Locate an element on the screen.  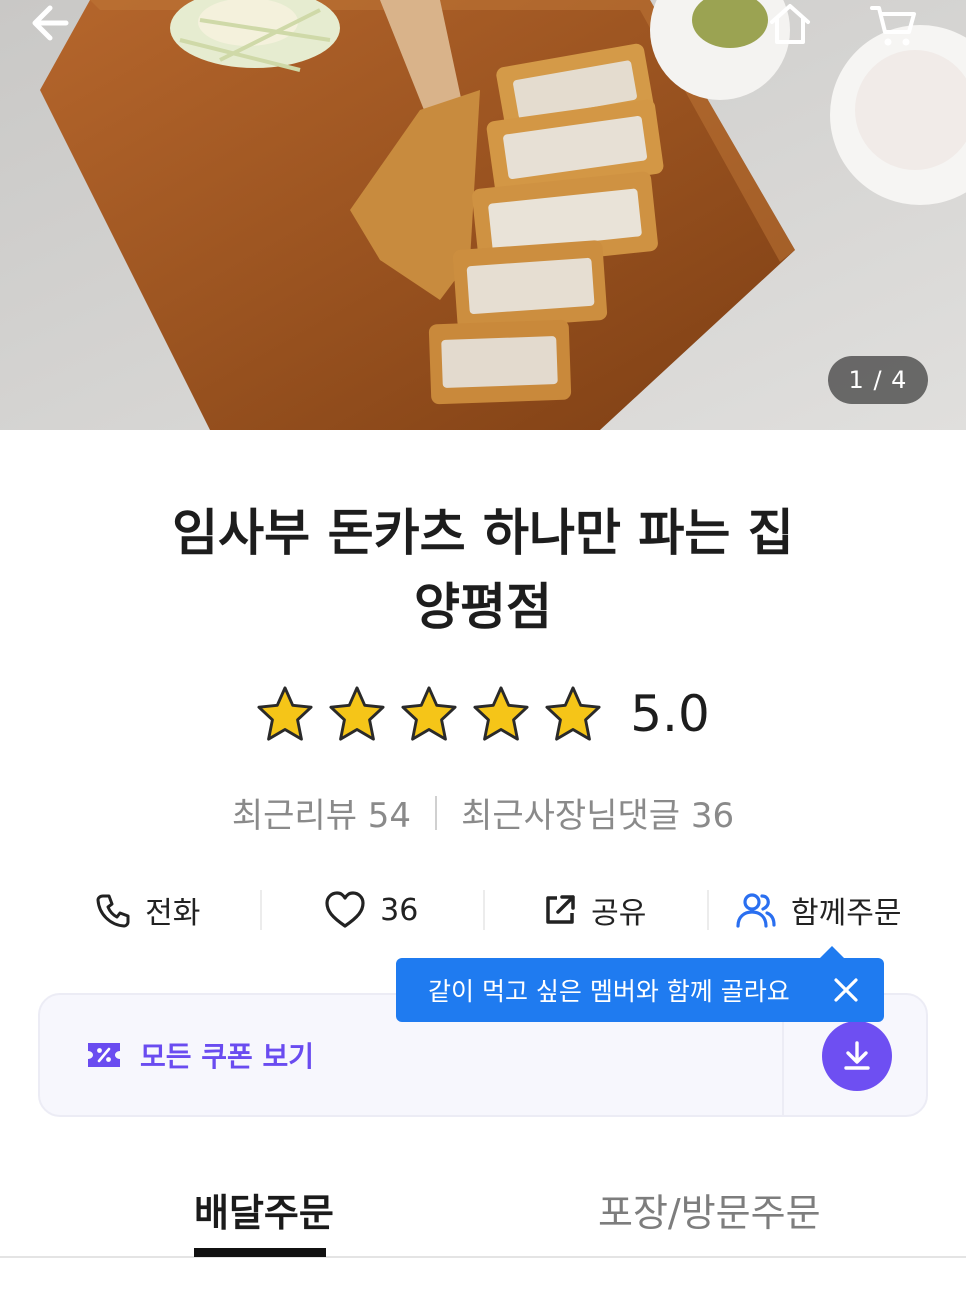
call-button: 전화 is located at coordinates (148, 910).